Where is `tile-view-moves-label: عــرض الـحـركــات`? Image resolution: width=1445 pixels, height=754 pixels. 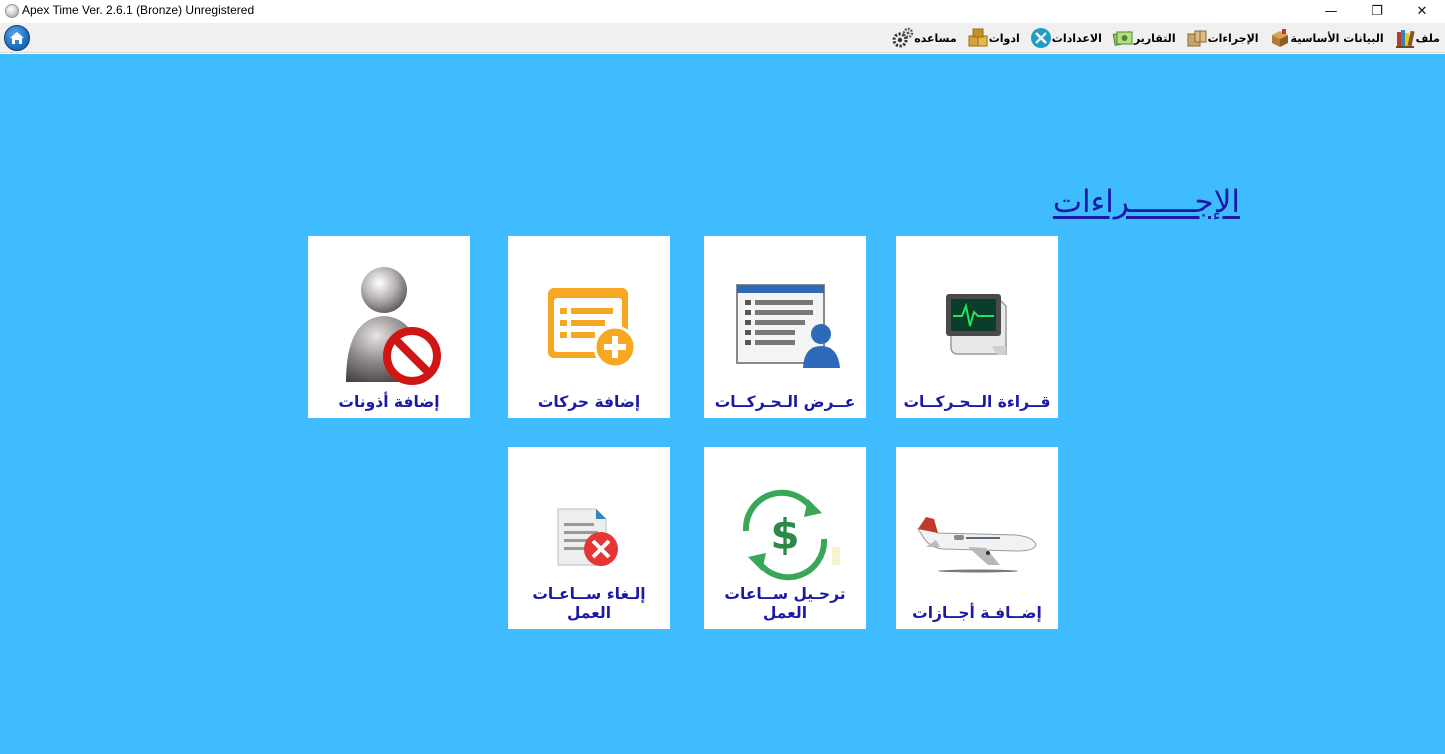 tile-view-moves-label: عــرض الـحـركــات is located at coordinates (785, 402).